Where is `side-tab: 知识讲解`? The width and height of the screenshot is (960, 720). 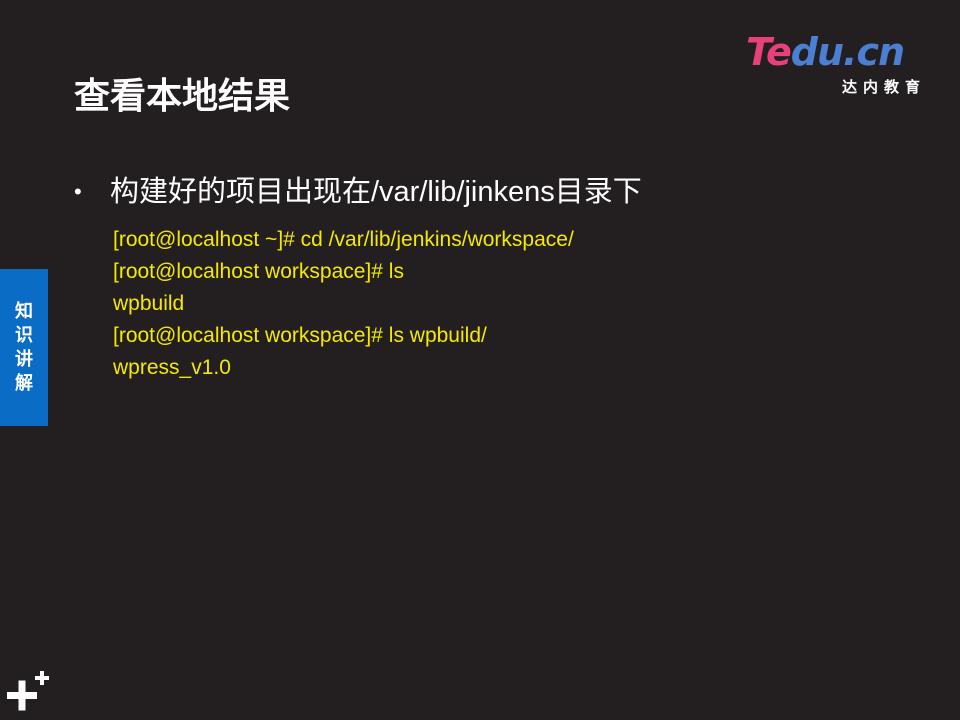
side-tab: 知识讲解 is located at coordinates (24, 347).